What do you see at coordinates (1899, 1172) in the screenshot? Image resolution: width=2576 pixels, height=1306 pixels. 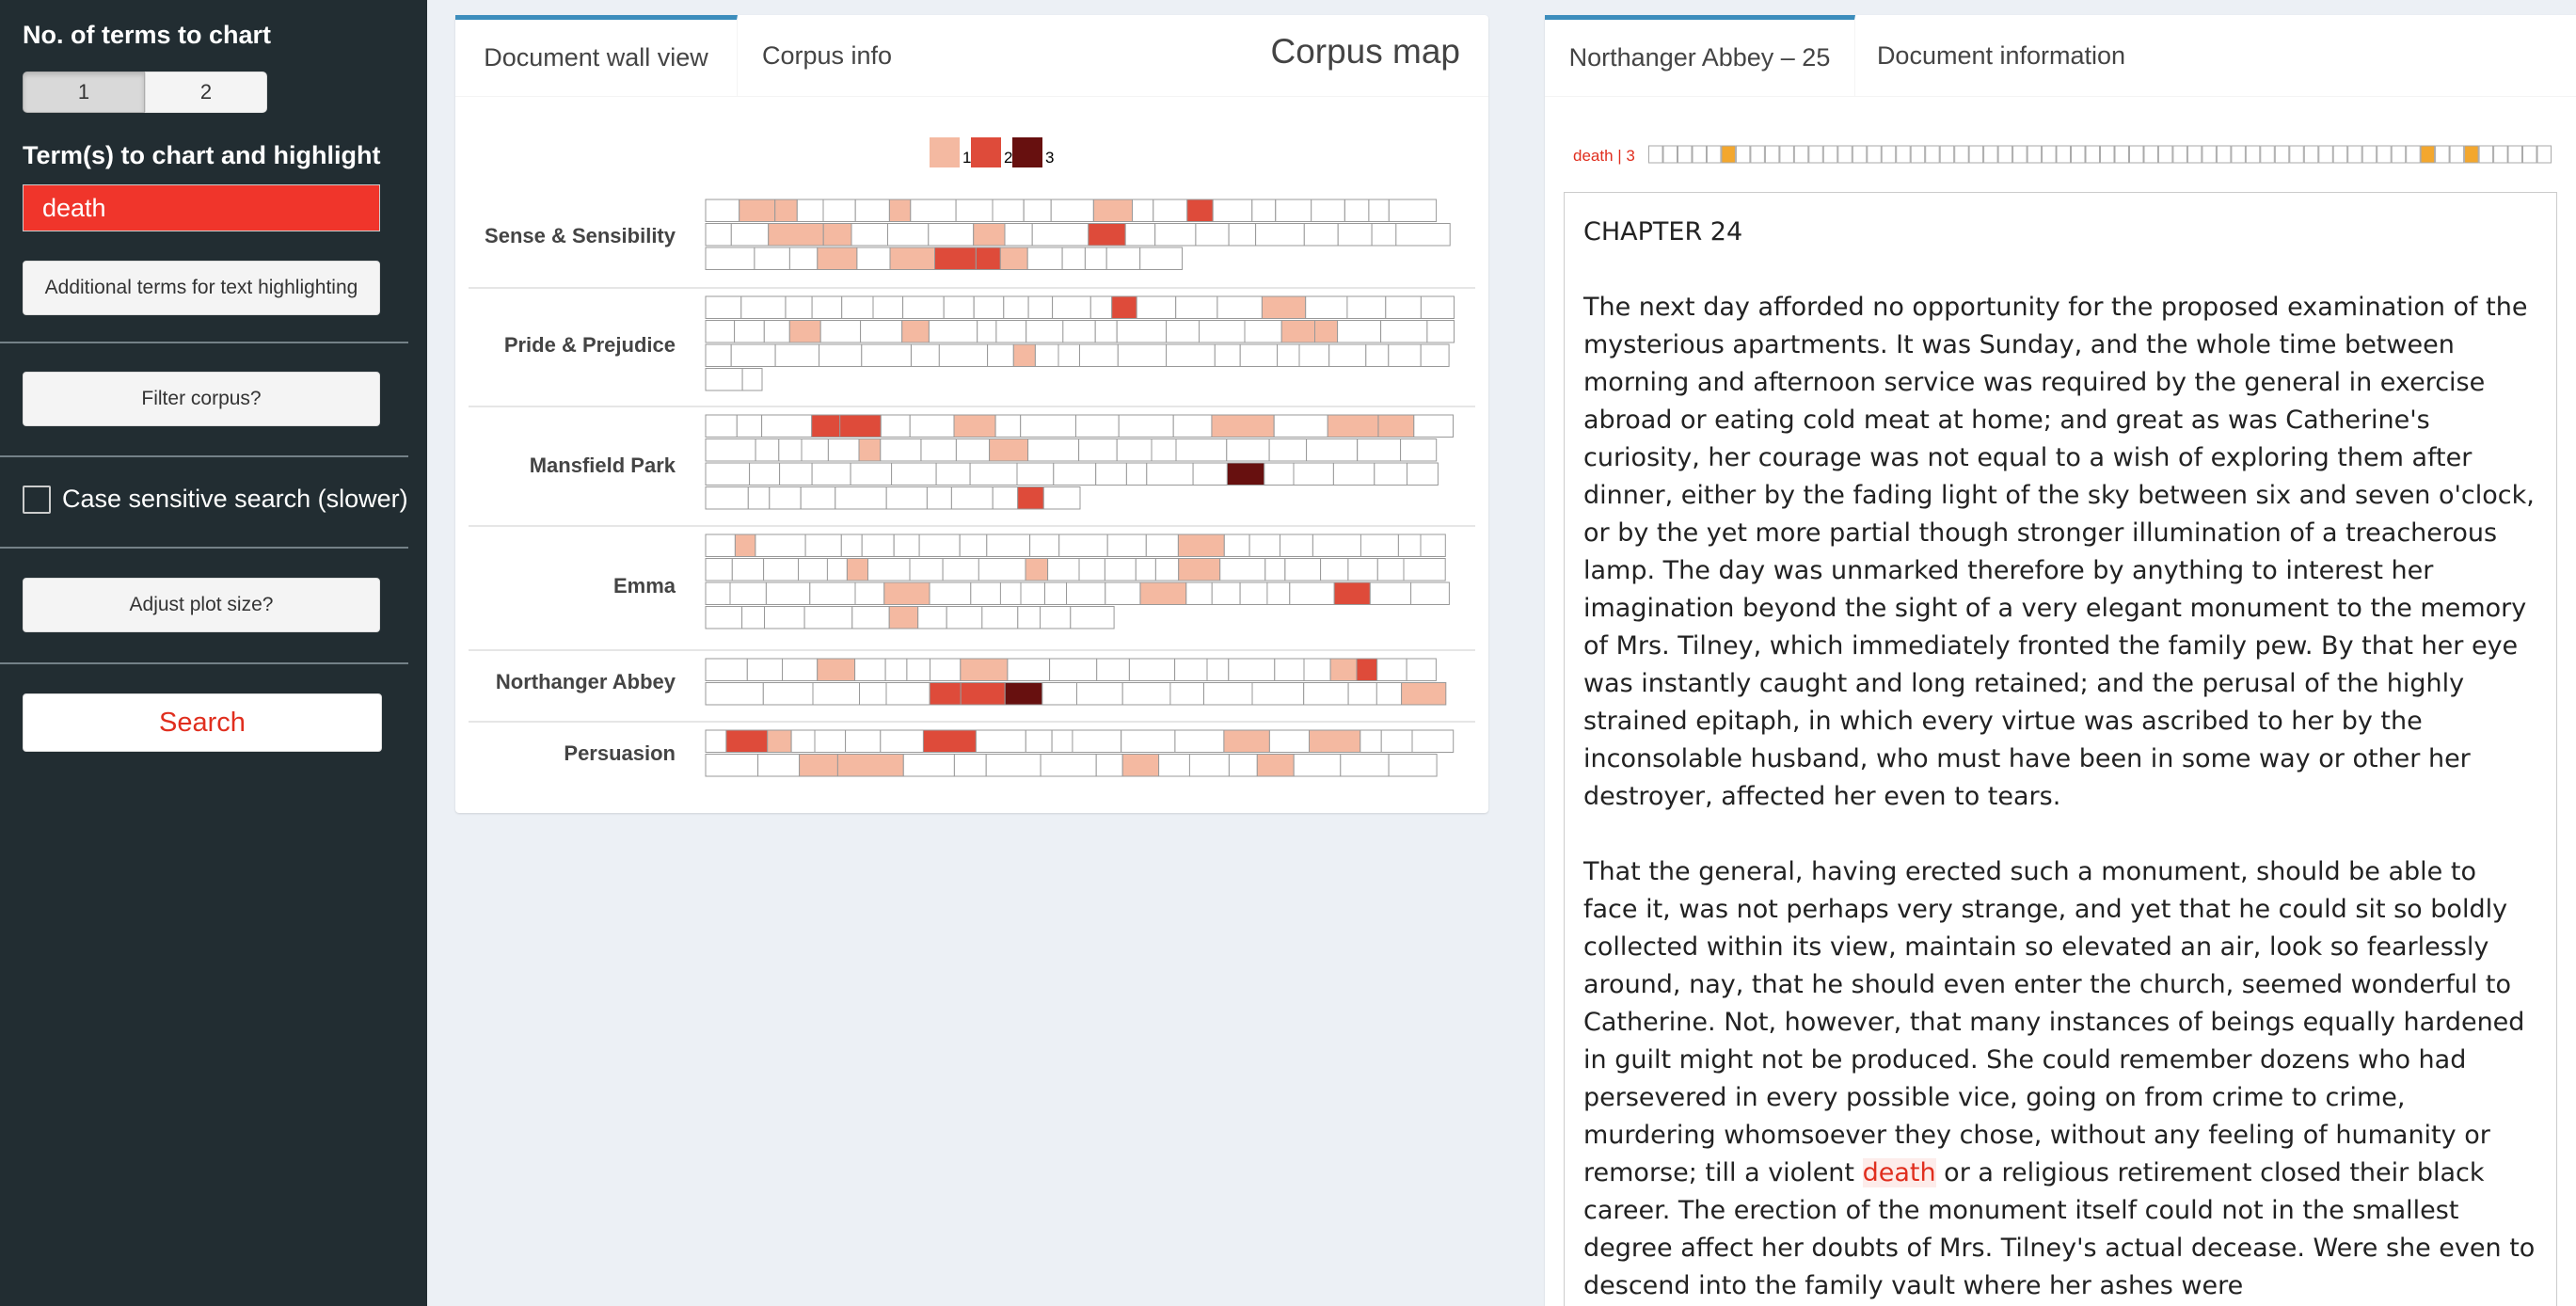 I see `highlighted-term: death` at bounding box center [1899, 1172].